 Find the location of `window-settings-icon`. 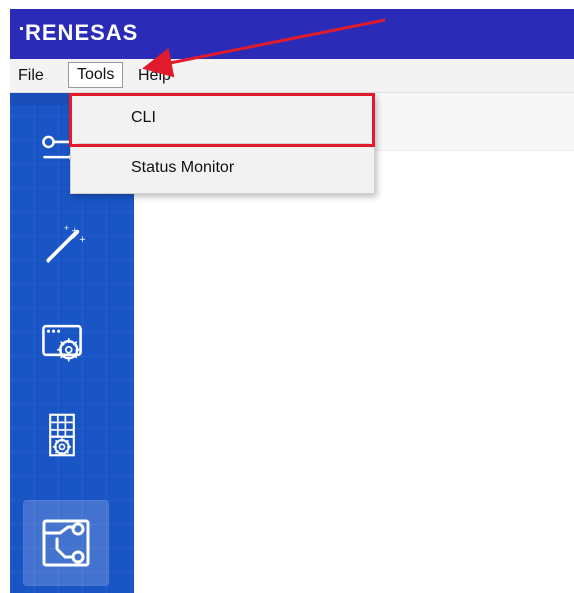

window-settings-icon is located at coordinates (62, 343).